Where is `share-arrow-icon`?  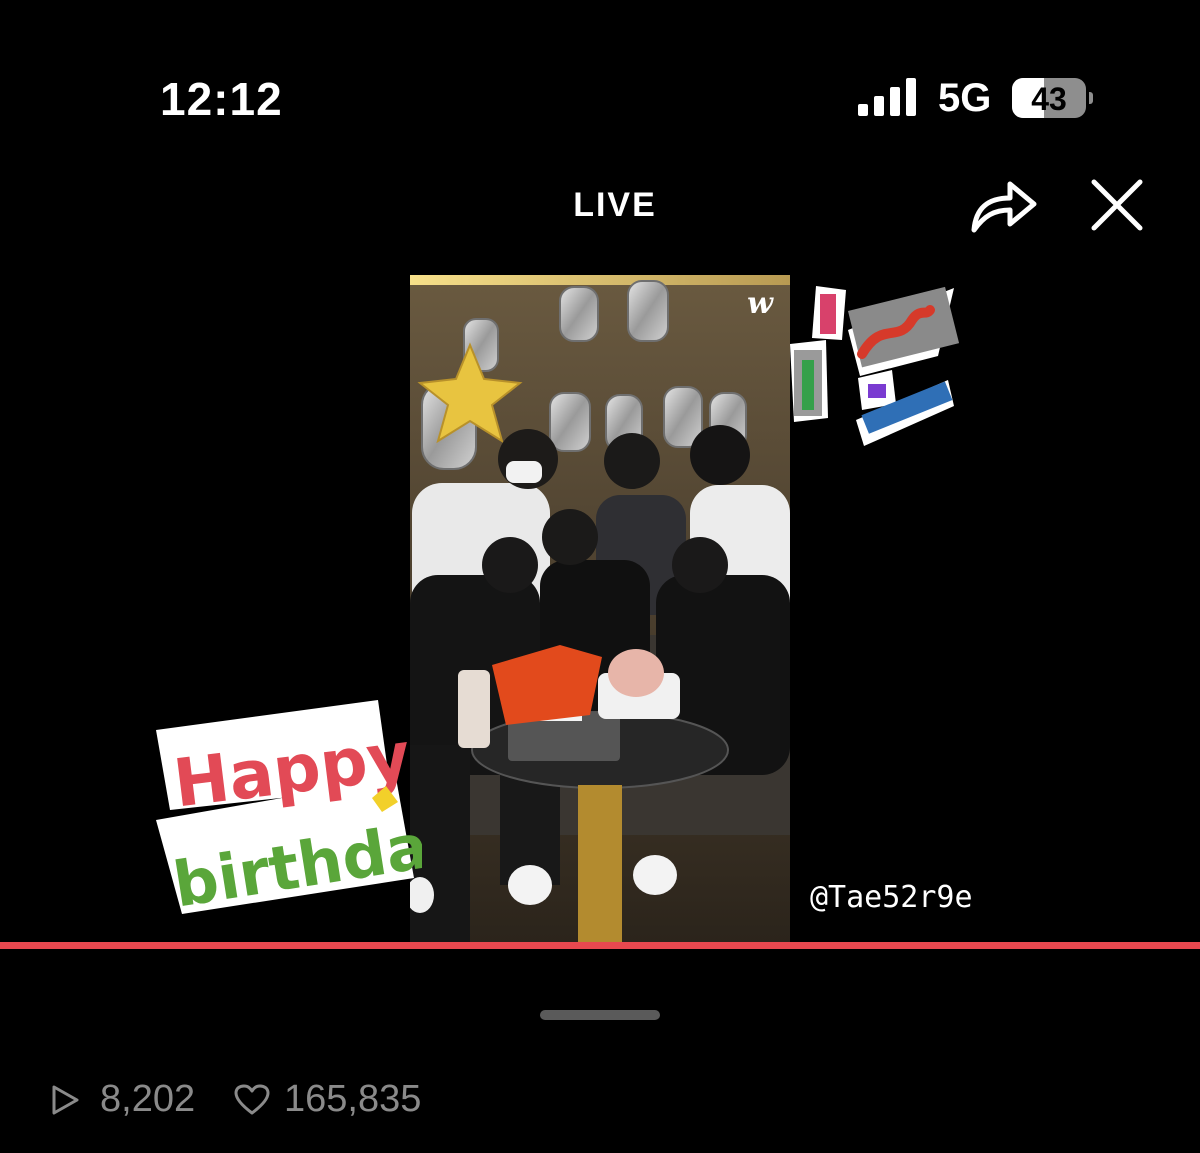
share-arrow-icon is located at coordinates (1003, 203).